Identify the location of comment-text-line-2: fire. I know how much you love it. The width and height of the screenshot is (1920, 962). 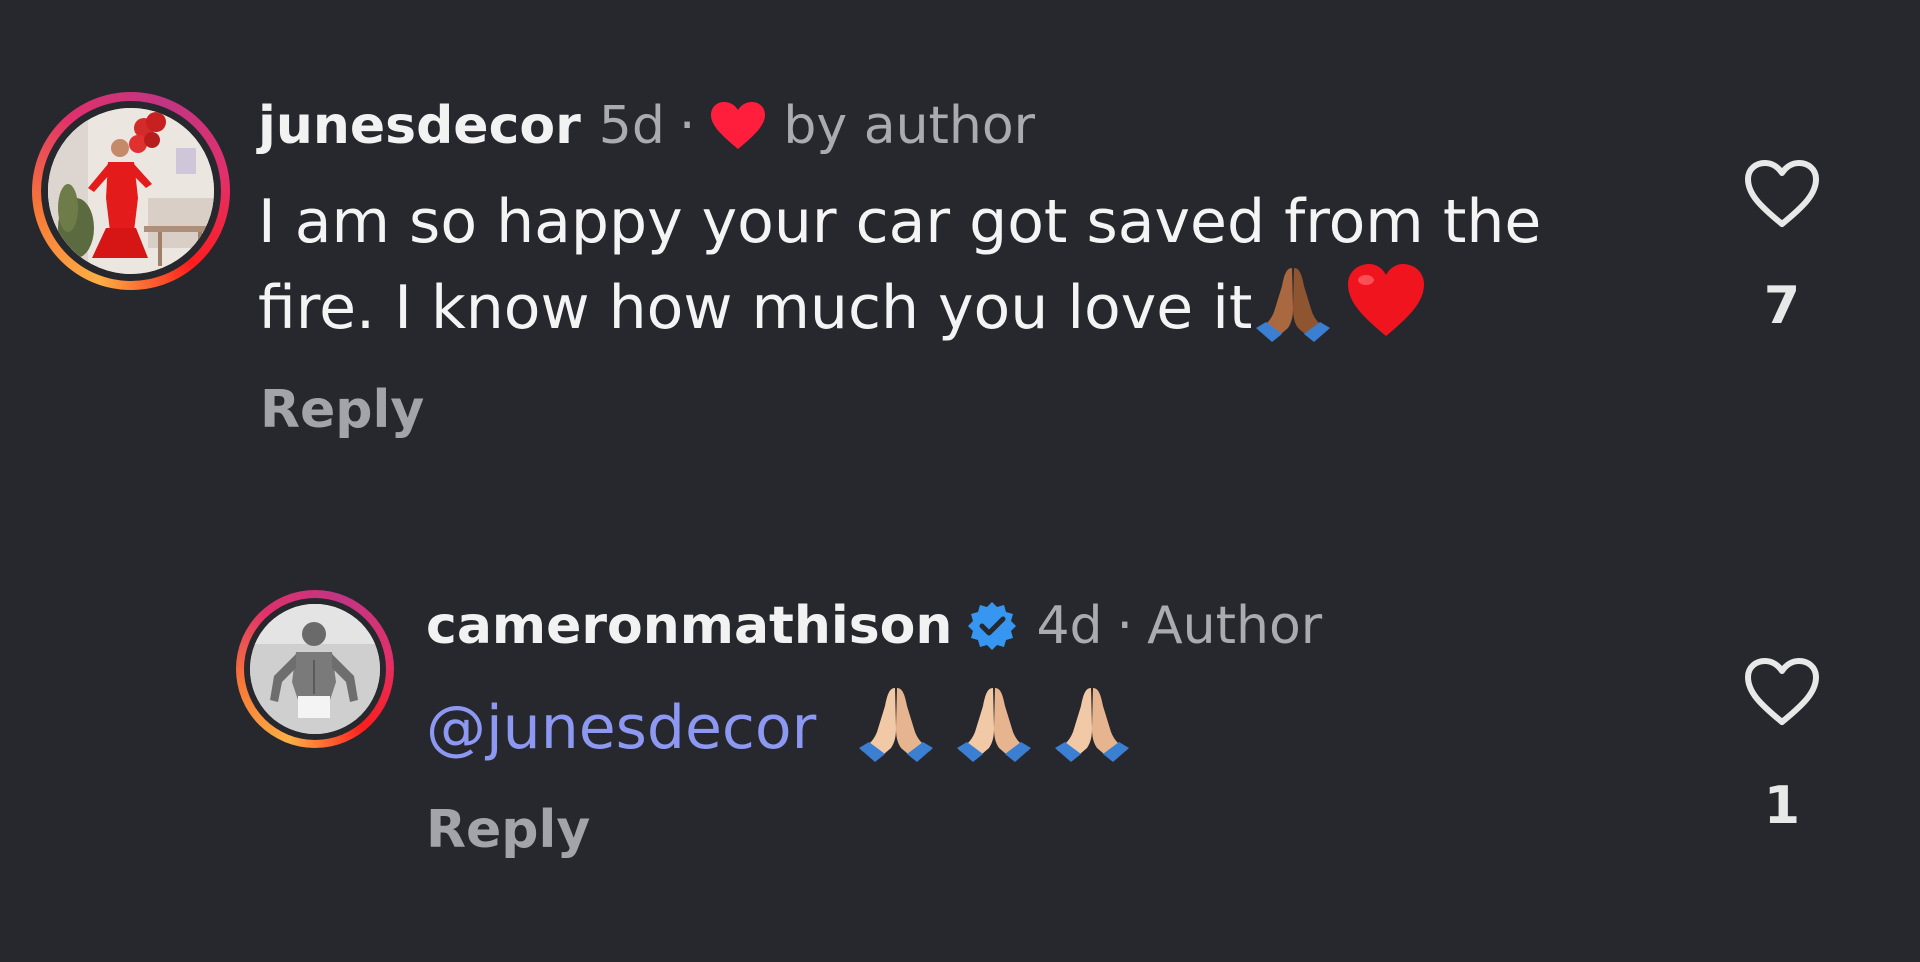
(755, 308).